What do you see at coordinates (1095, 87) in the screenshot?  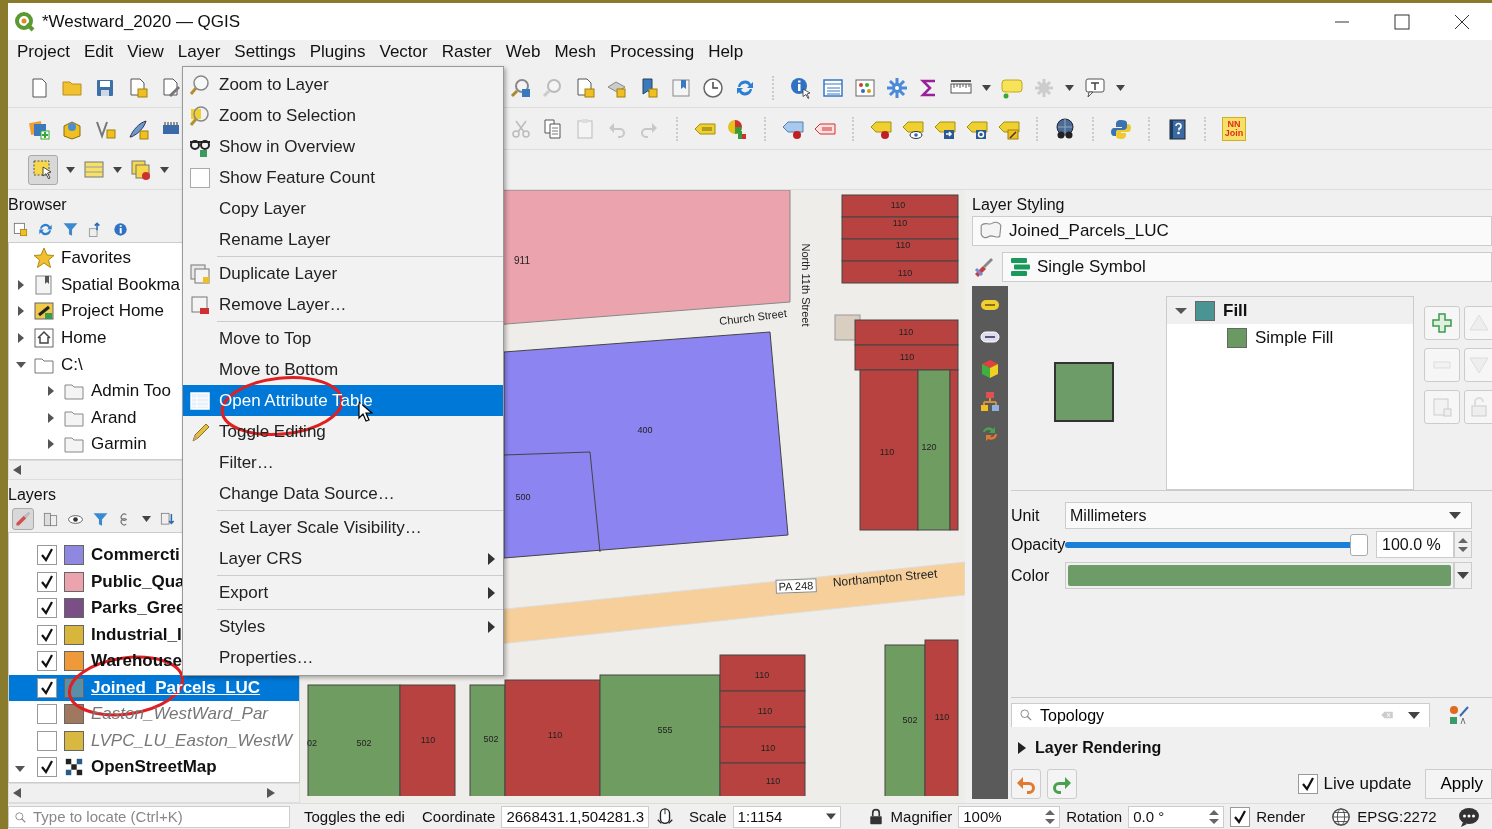 I see `text-bubble-icon` at bounding box center [1095, 87].